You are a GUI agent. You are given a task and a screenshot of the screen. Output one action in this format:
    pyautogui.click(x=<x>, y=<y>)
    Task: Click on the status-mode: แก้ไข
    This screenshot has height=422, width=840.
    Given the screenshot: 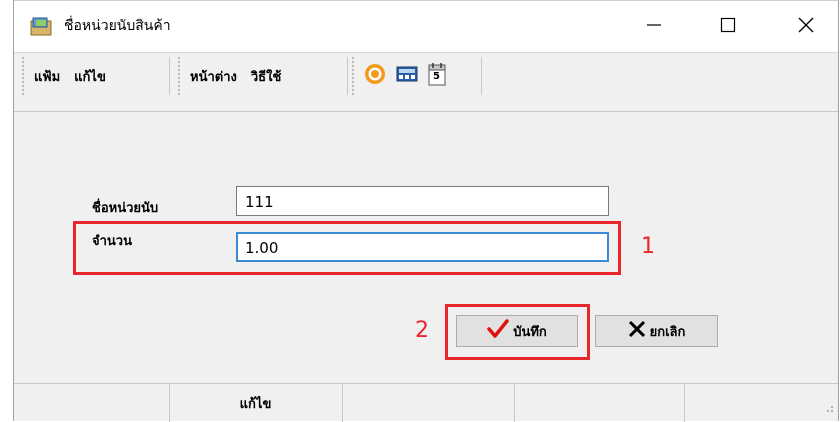 What is the action you would take?
    pyautogui.click(x=255, y=404)
    